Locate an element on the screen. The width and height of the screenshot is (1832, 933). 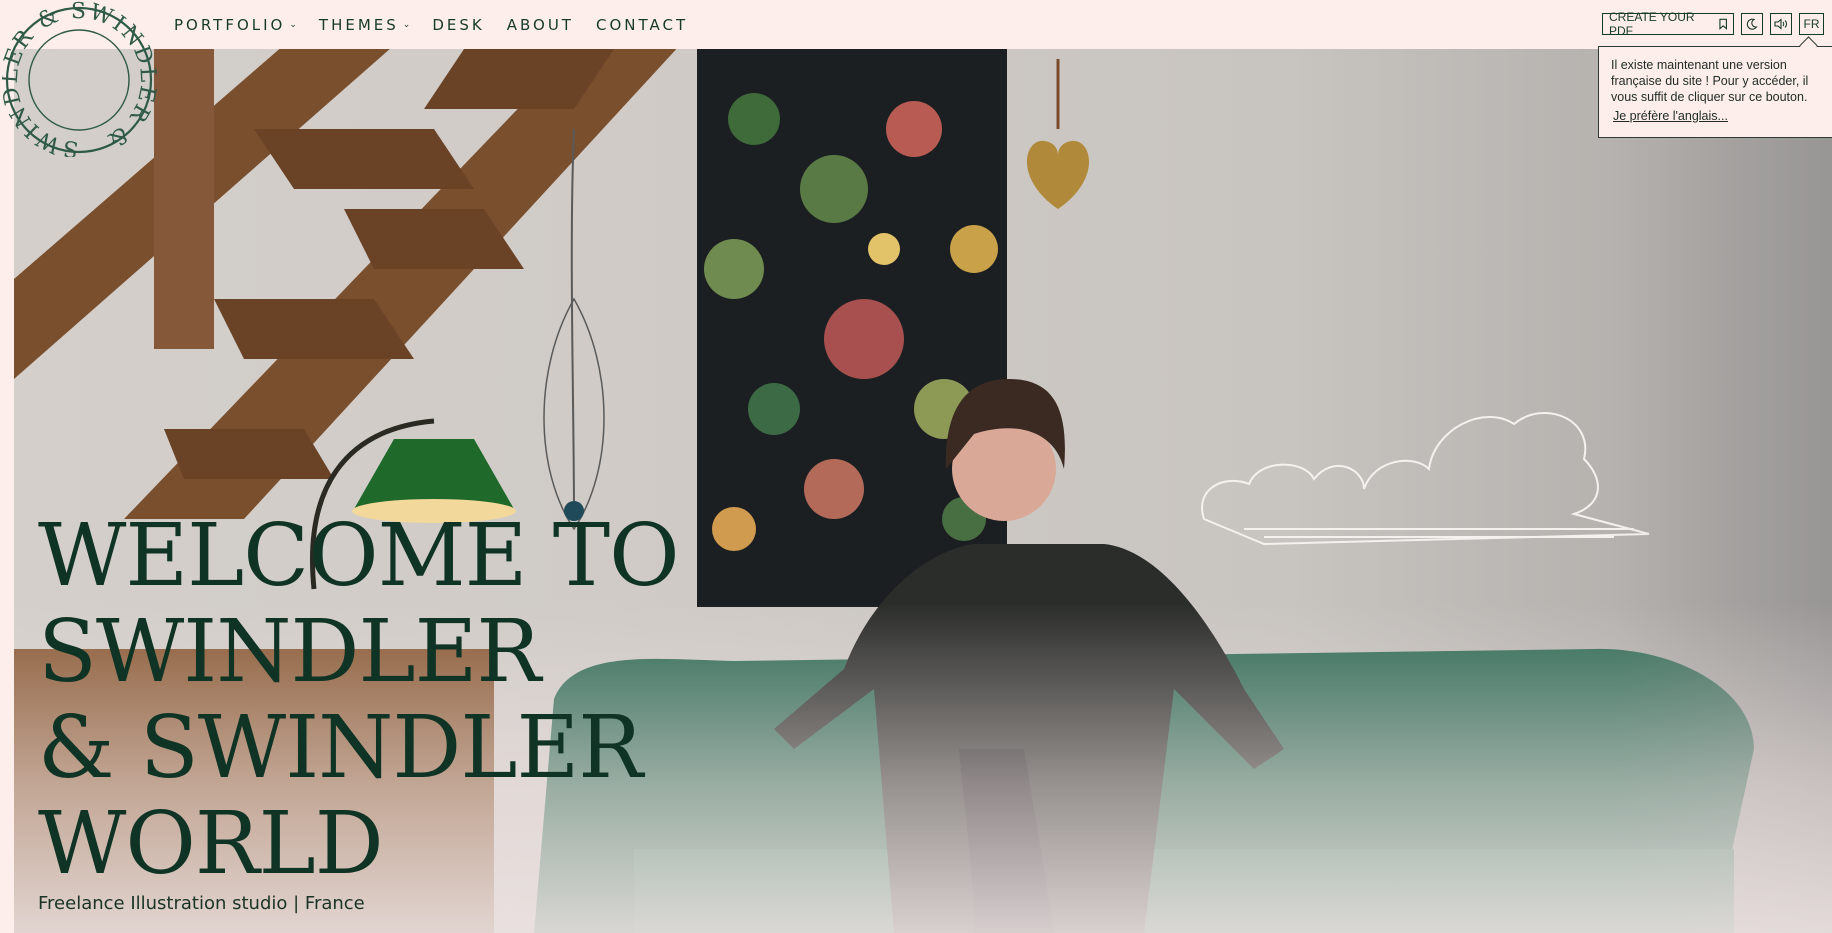
nav-item-themes: THEMES ⌄ is located at coordinates (364, 25).